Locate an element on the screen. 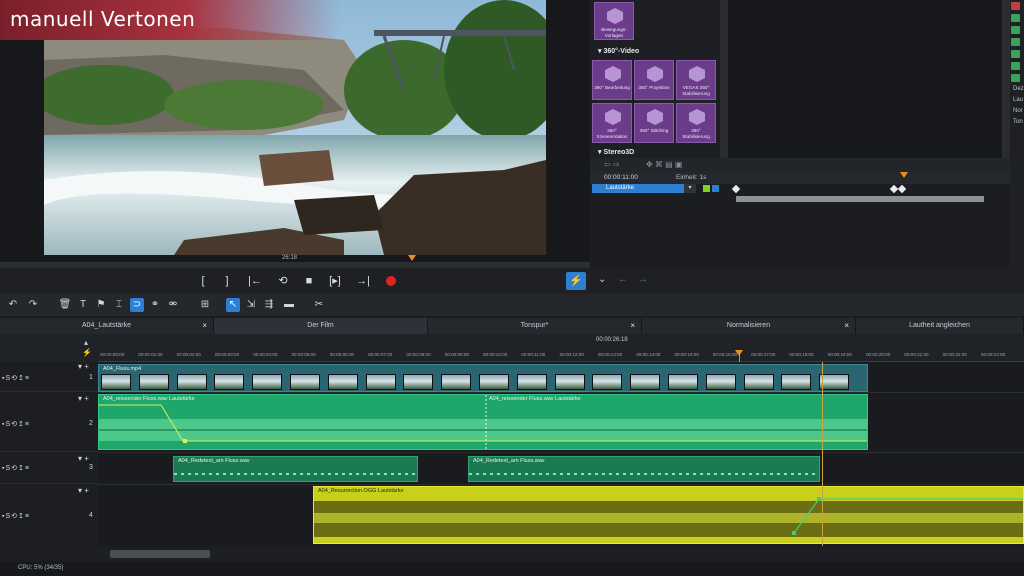  loop-button: ⟲ is located at coordinates (283, 281).